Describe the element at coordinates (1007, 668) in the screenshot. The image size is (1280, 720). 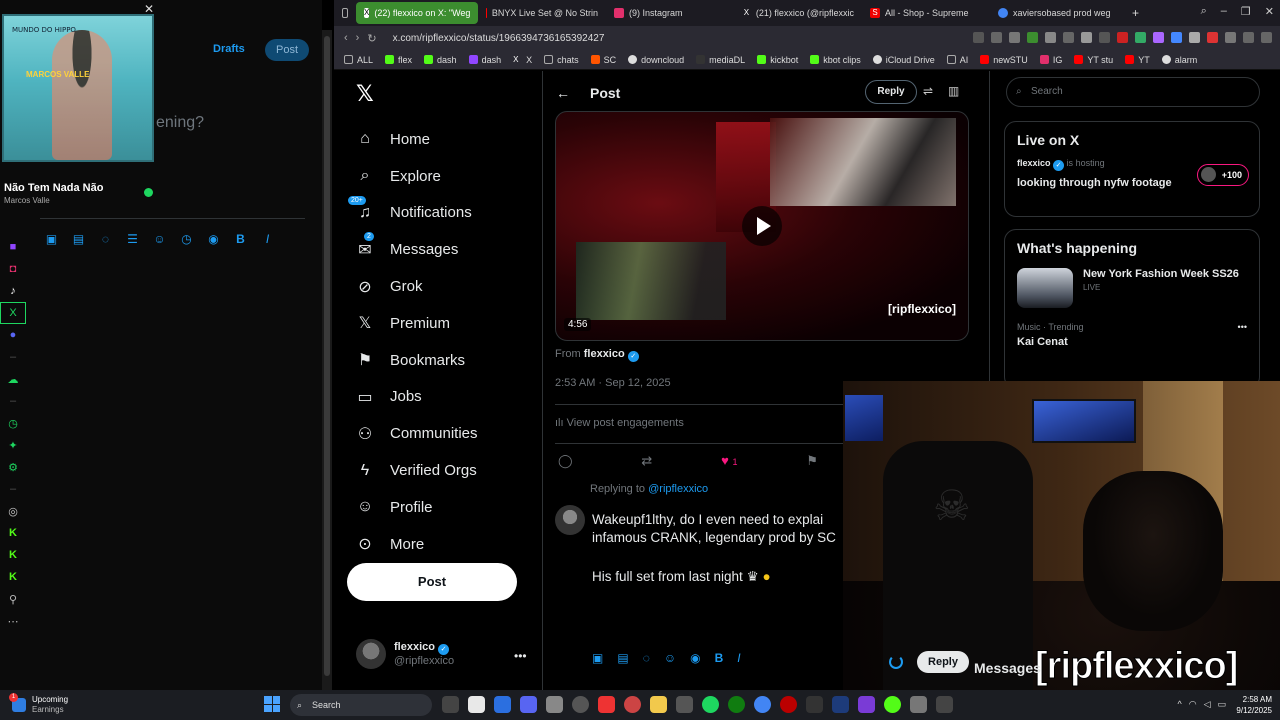
I see `messages-drawer: Messages` at that location.